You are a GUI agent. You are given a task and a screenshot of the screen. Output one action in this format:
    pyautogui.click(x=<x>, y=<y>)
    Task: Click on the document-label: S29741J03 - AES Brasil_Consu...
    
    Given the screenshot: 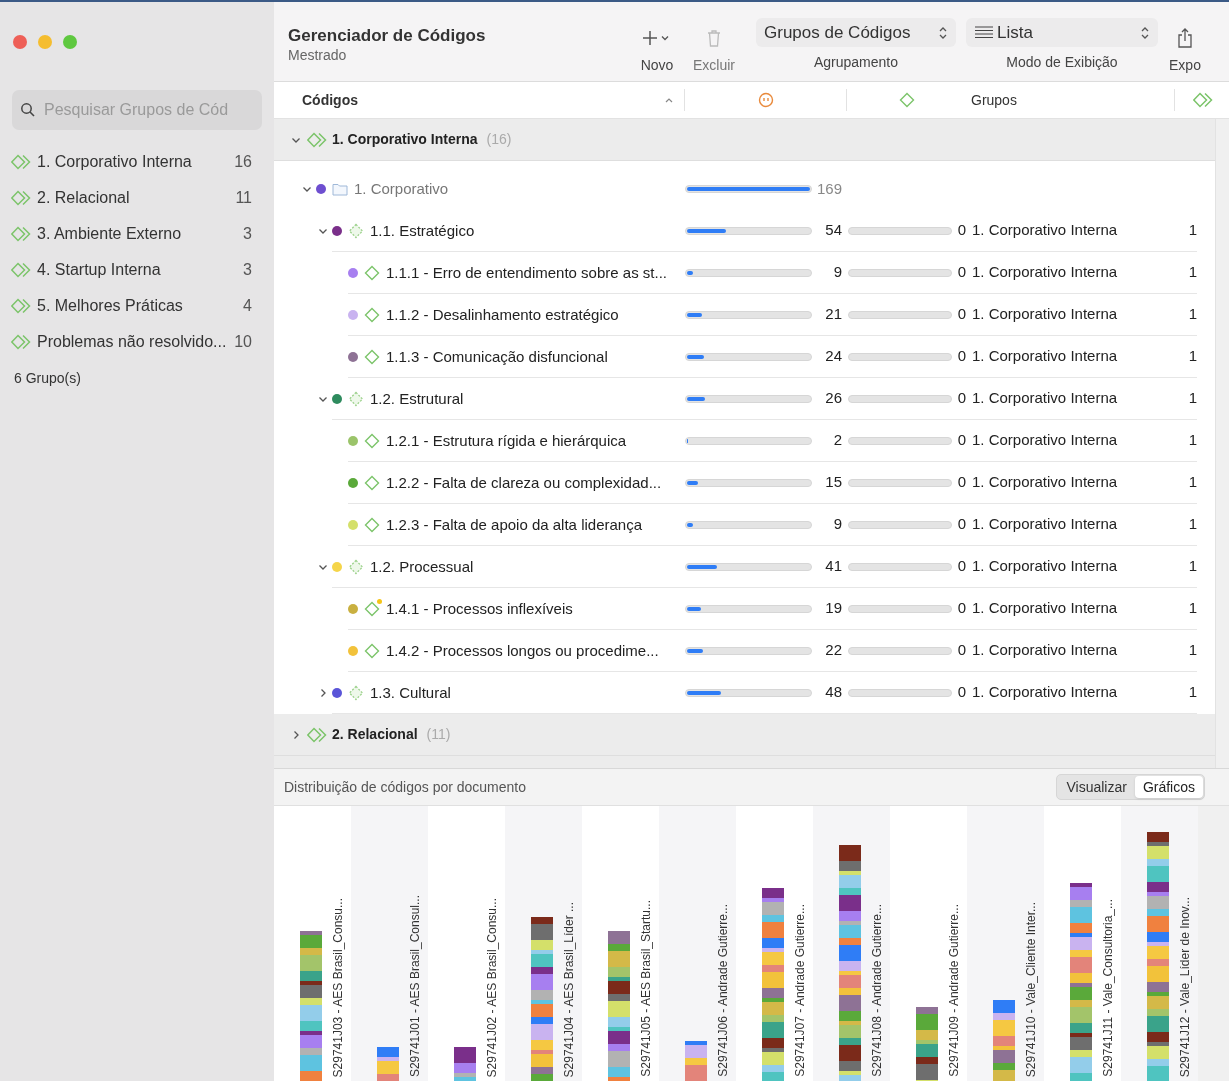 What is the action you would take?
    pyautogui.click(x=338, y=987)
    